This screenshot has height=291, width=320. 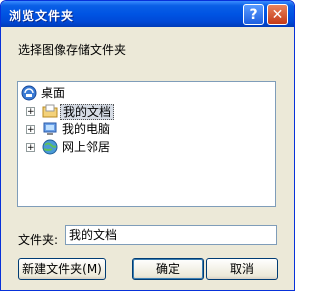 I want to click on window-title: 浏览文件夹, so click(x=42, y=16).